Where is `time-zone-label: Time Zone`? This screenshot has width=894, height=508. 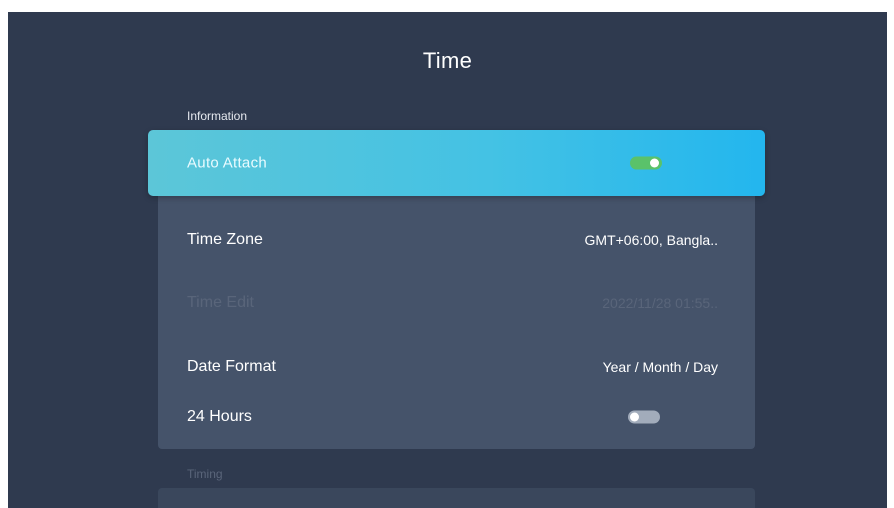 time-zone-label: Time Zone is located at coordinates (225, 239).